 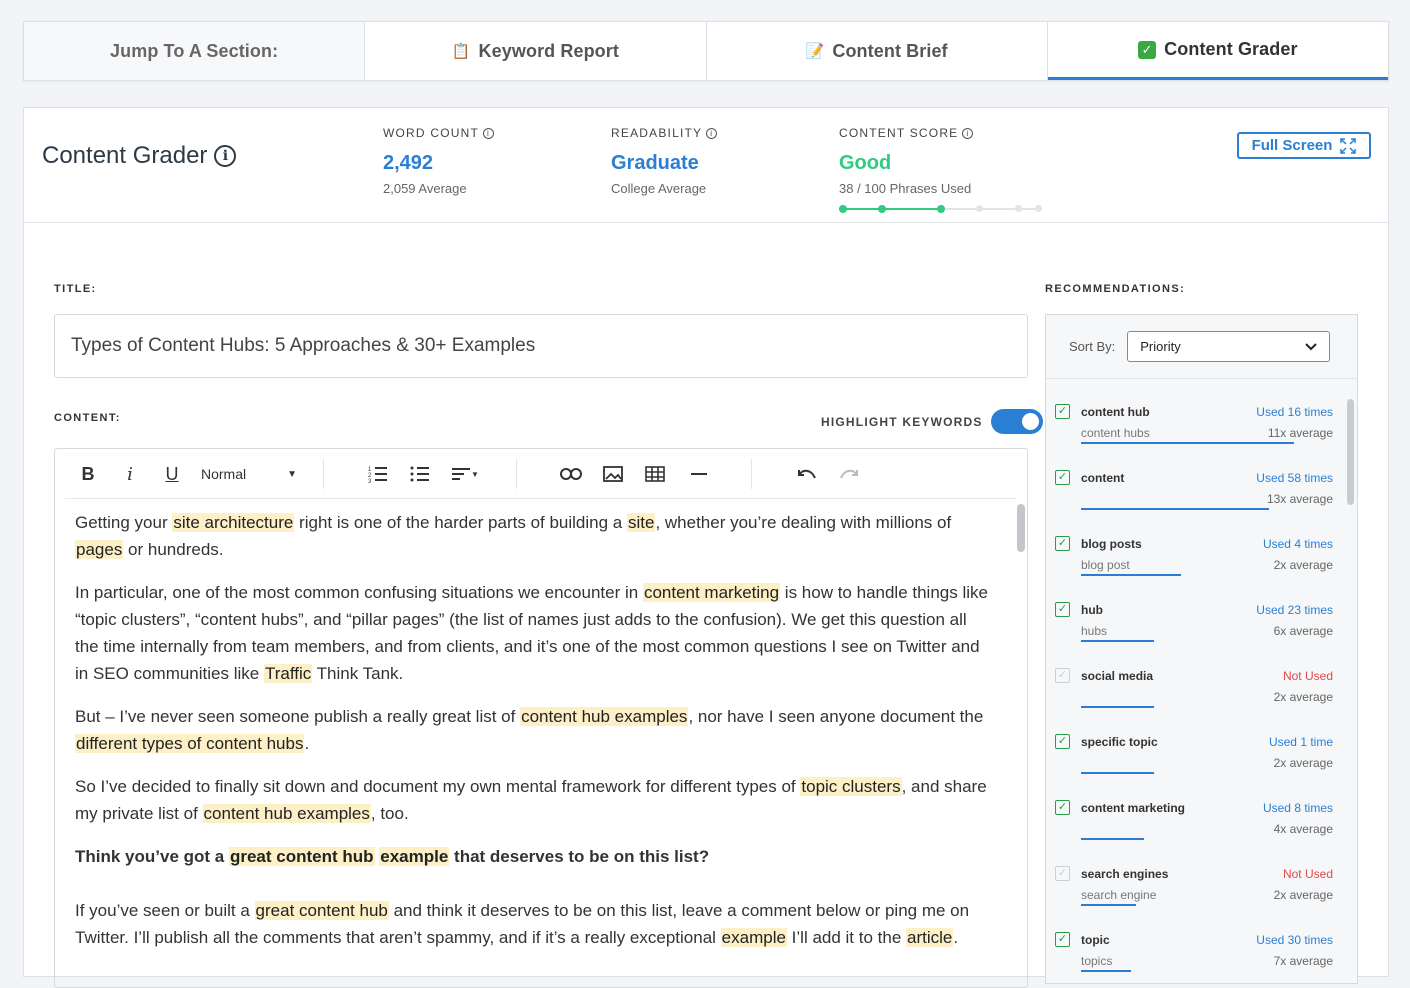 What do you see at coordinates (1348, 145) in the screenshot?
I see `expand-icon` at bounding box center [1348, 145].